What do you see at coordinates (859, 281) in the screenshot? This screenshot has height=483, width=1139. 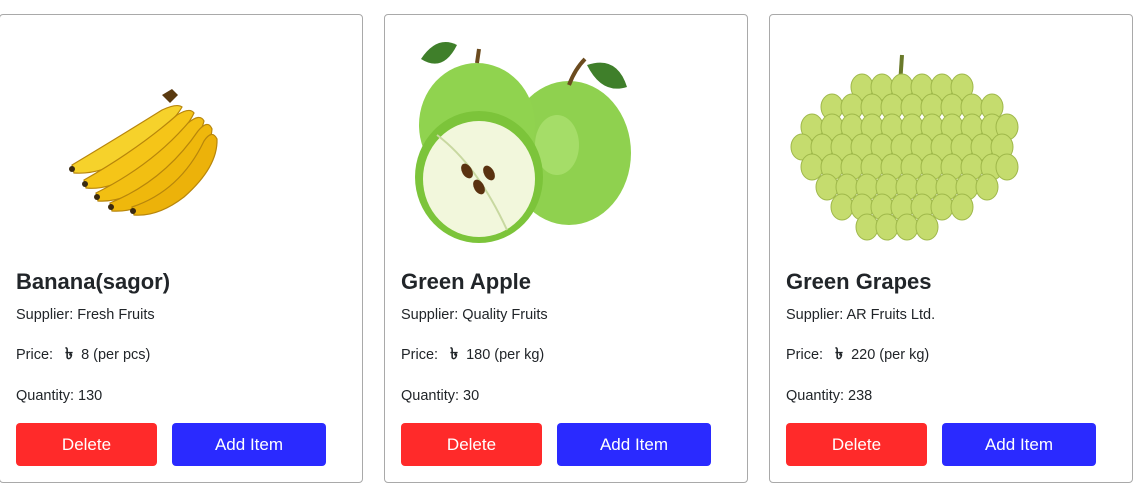 I see `product-title: Green Grapes` at bounding box center [859, 281].